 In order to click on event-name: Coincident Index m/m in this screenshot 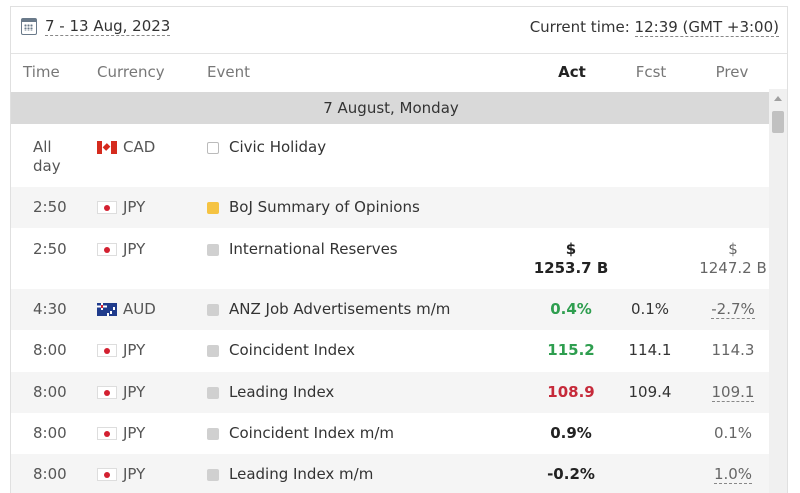, I will do `click(300, 433)`.